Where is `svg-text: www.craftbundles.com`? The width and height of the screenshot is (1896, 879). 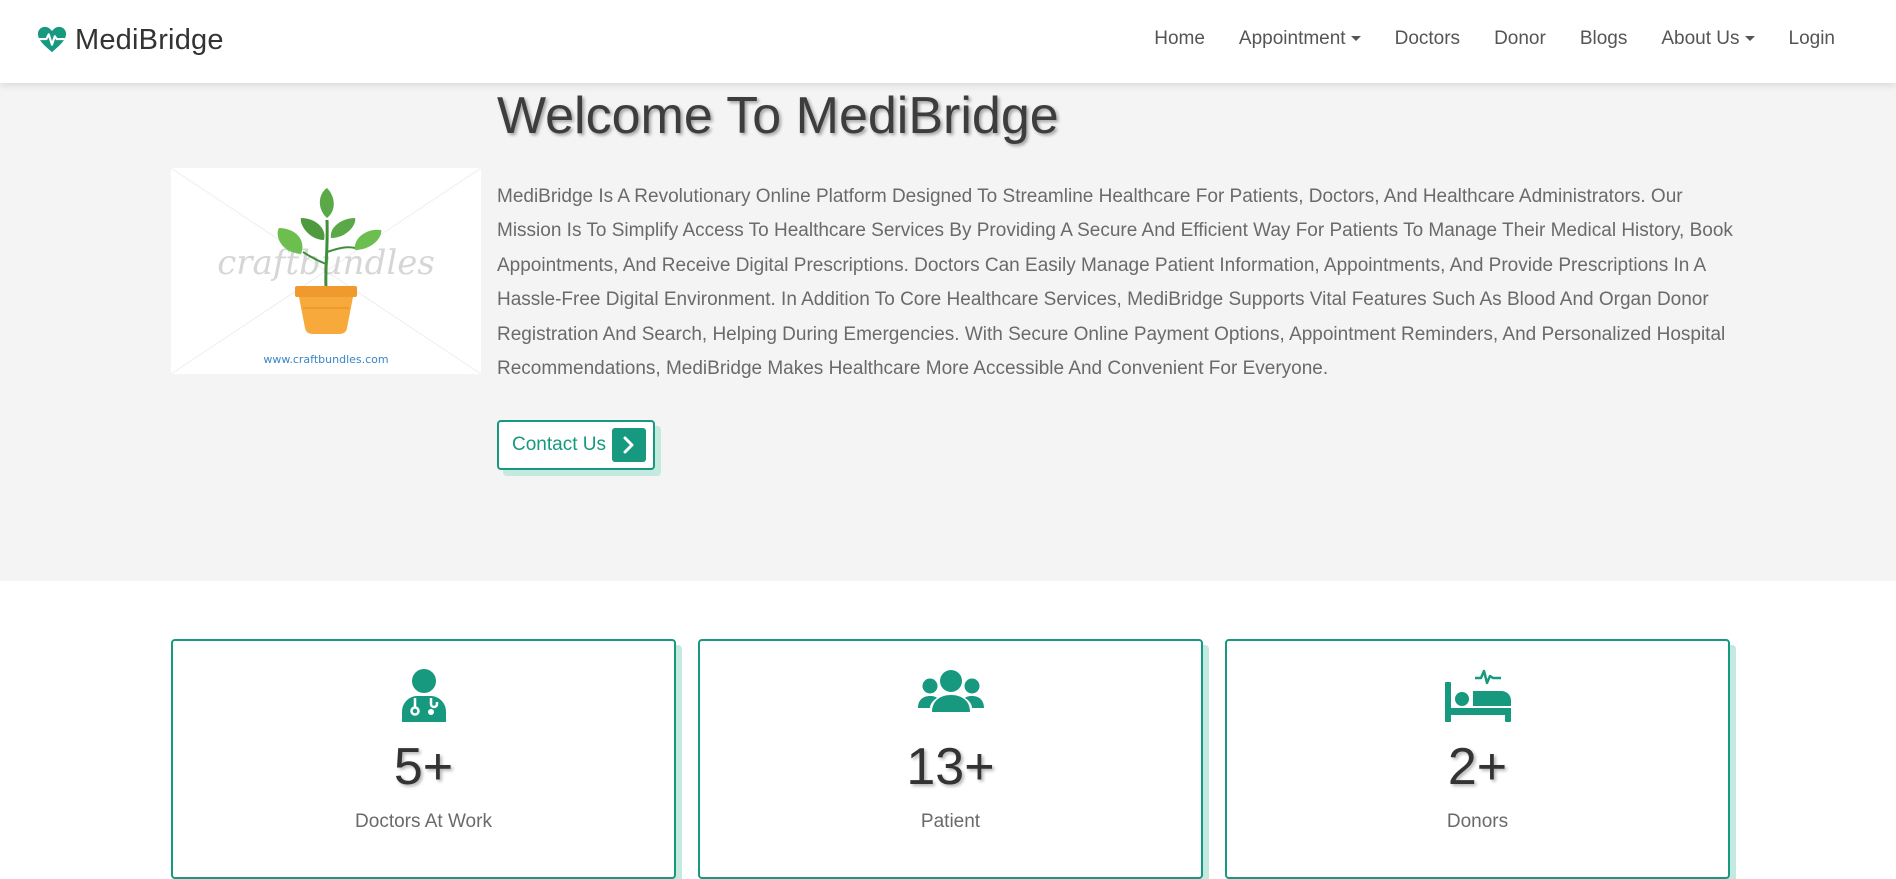 svg-text: www.craftbundles.com is located at coordinates (325, 359).